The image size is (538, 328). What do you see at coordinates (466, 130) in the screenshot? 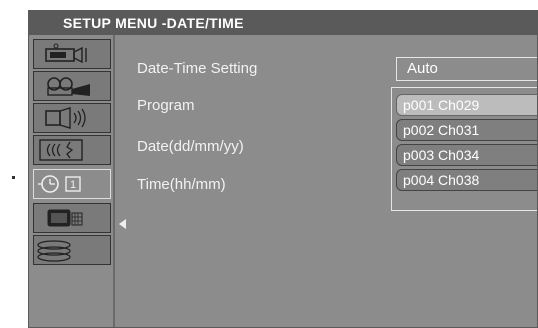
I see `program-option-2: p002 Ch031` at bounding box center [466, 130].